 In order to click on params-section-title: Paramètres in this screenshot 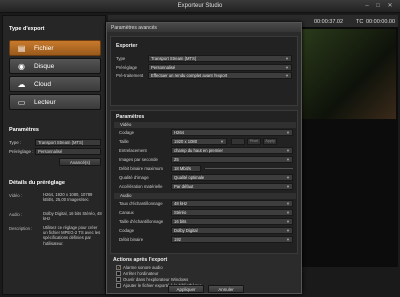, I will do `click(130, 117)`.